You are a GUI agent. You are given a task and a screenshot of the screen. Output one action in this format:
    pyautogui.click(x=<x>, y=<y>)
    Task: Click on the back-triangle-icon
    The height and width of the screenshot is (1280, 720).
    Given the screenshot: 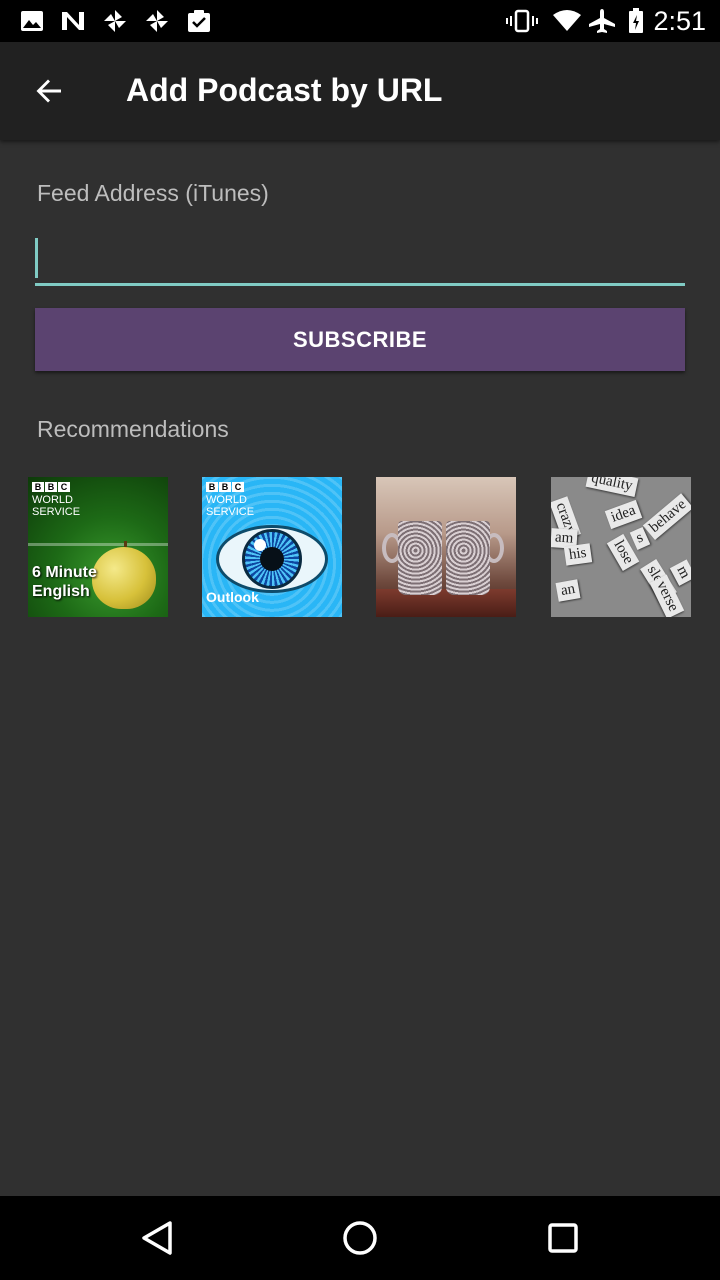 What is the action you would take?
    pyautogui.click(x=157, y=1238)
    